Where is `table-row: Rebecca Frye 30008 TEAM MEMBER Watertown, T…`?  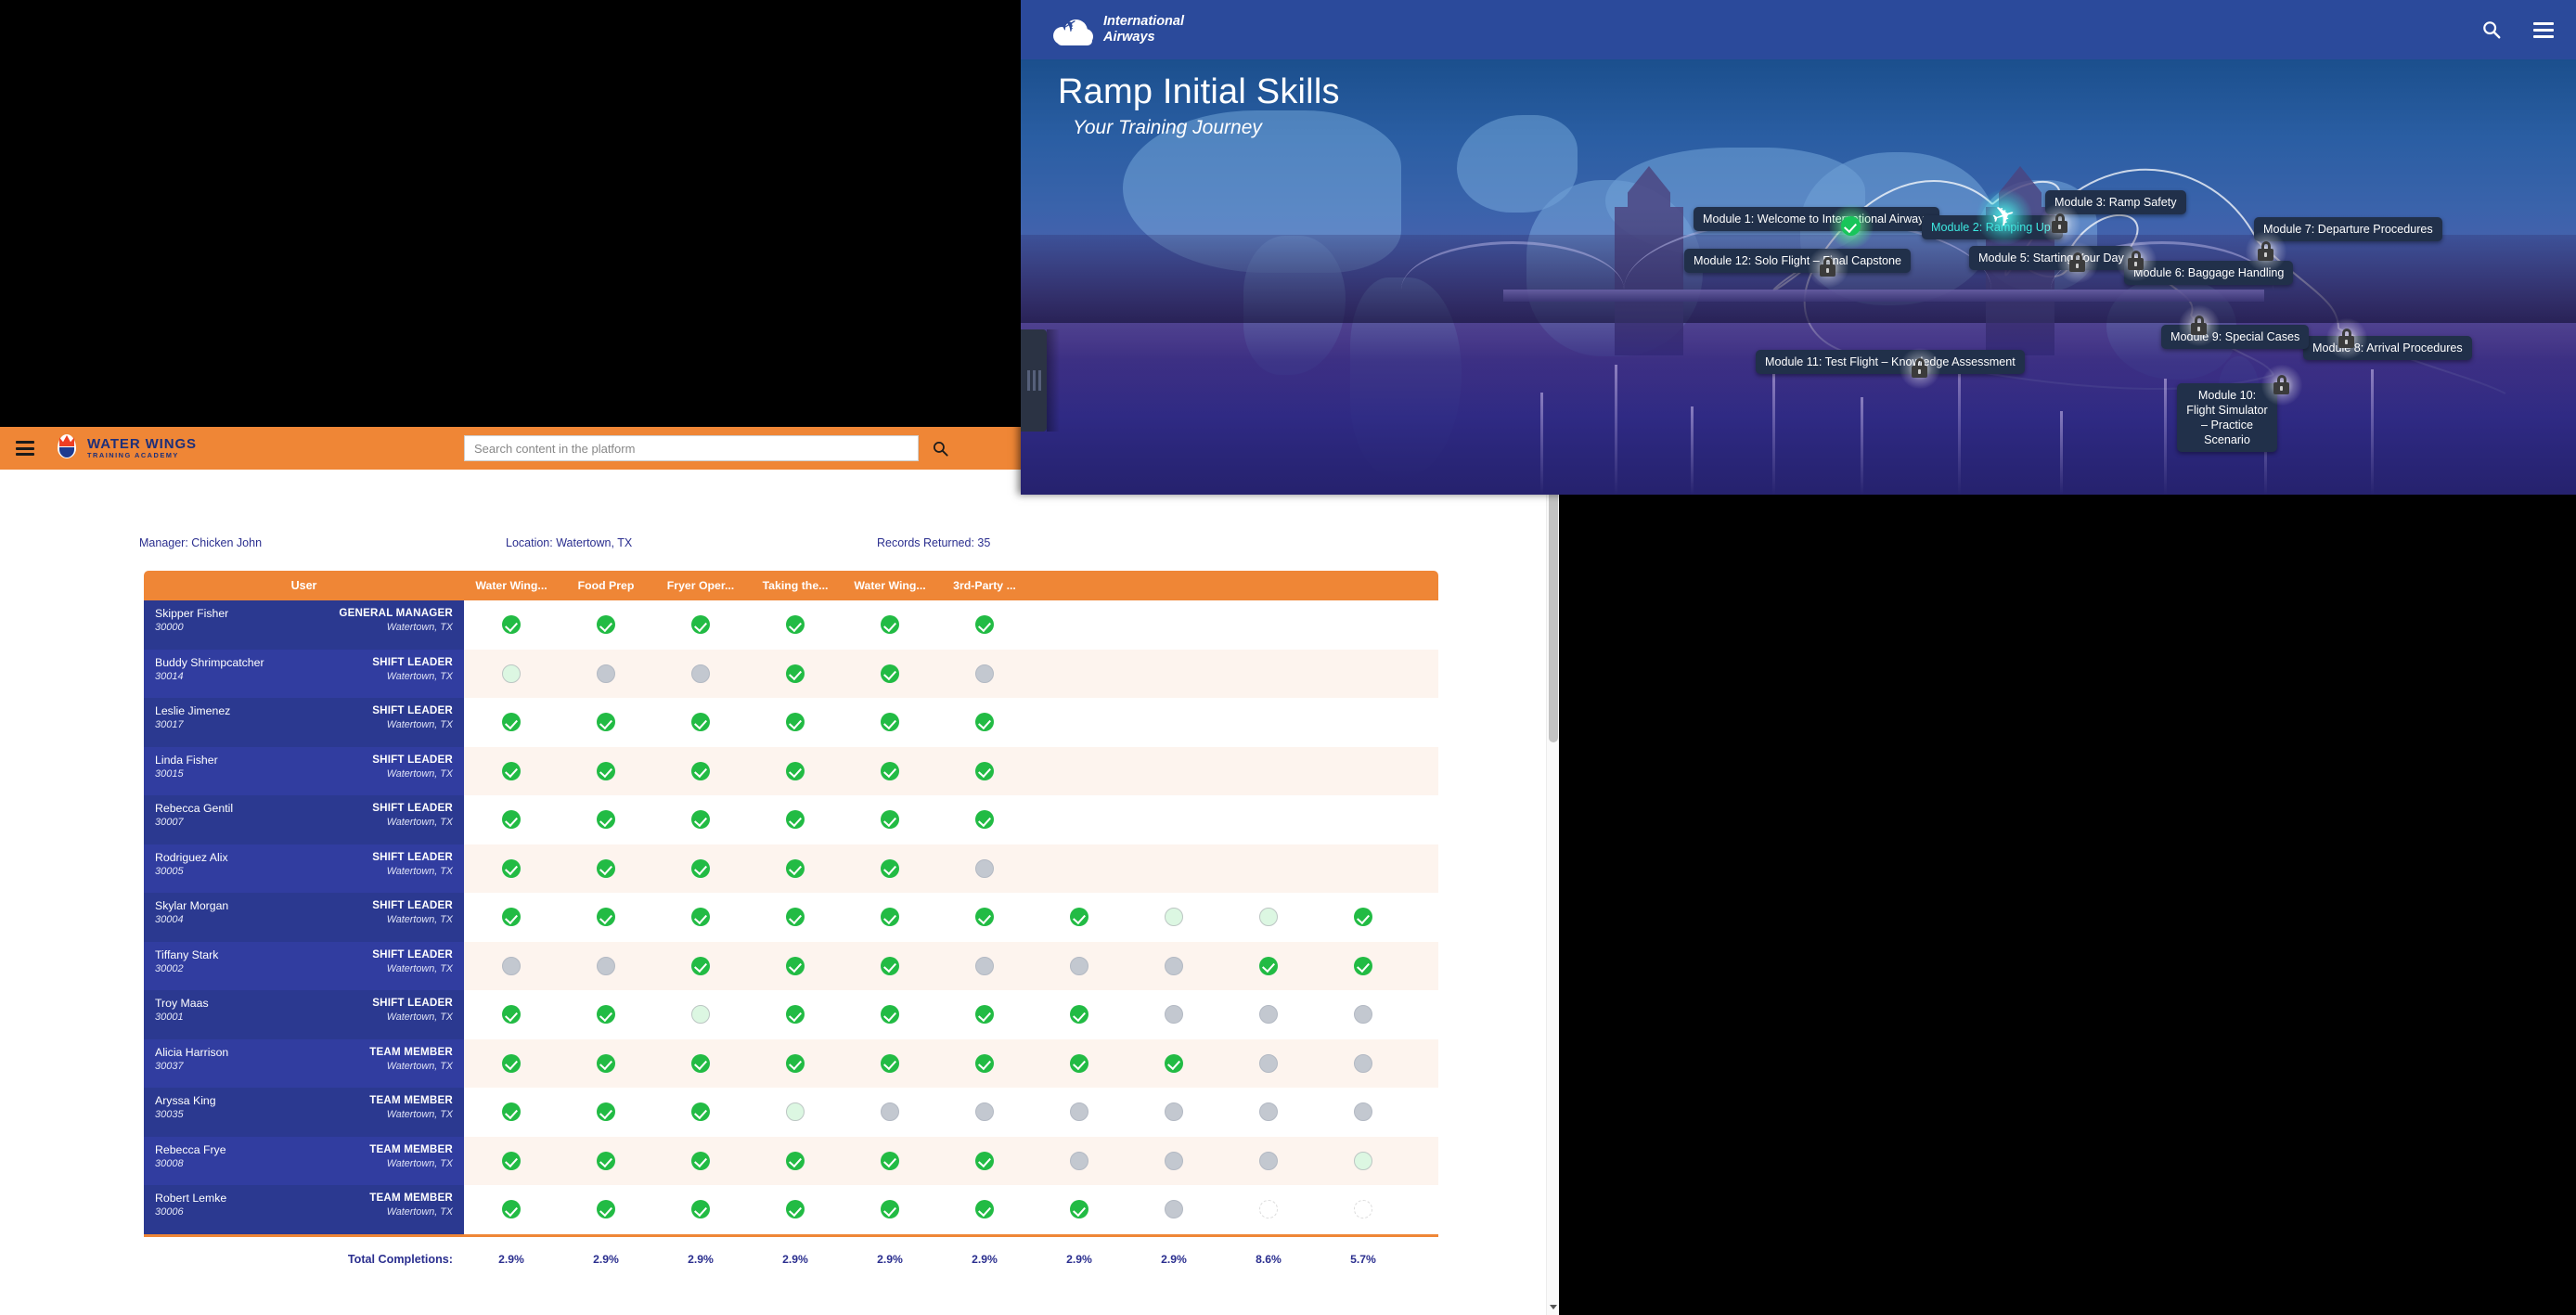 table-row: Rebecca Frye 30008 TEAM MEMBER Watertown, T… is located at coordinates (791, 1161).